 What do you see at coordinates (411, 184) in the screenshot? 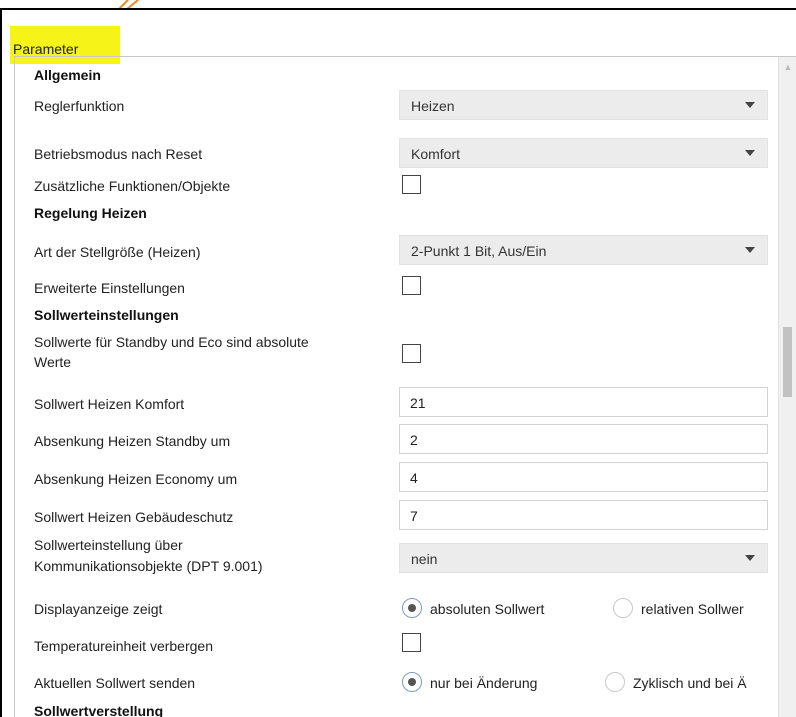
I see `zusatz-checkbox` at bounding box center [411, 184].